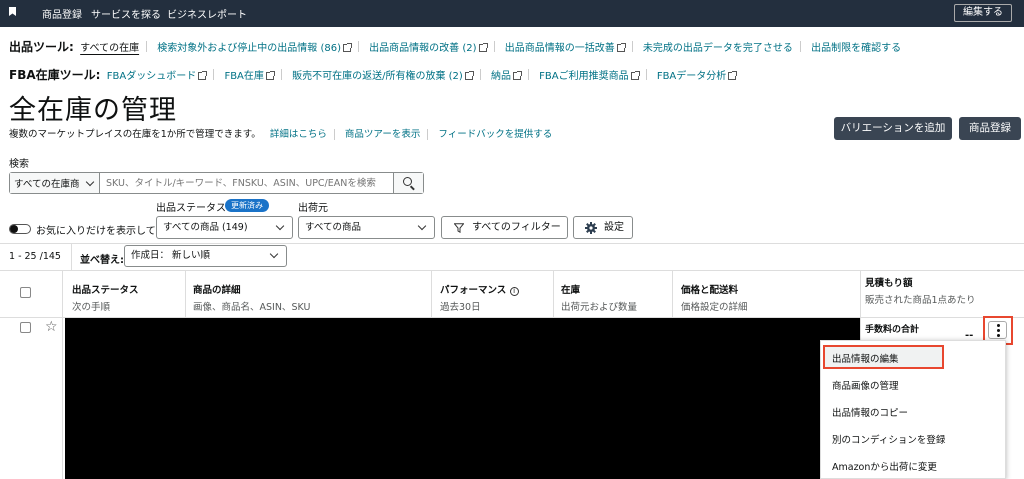 The width and height of the screenshot is (1024, 479). Describe the element at coordinates (105, 297) in the screenshot. I see `column-header-status: 出品ステータス 次の手順` at that location.